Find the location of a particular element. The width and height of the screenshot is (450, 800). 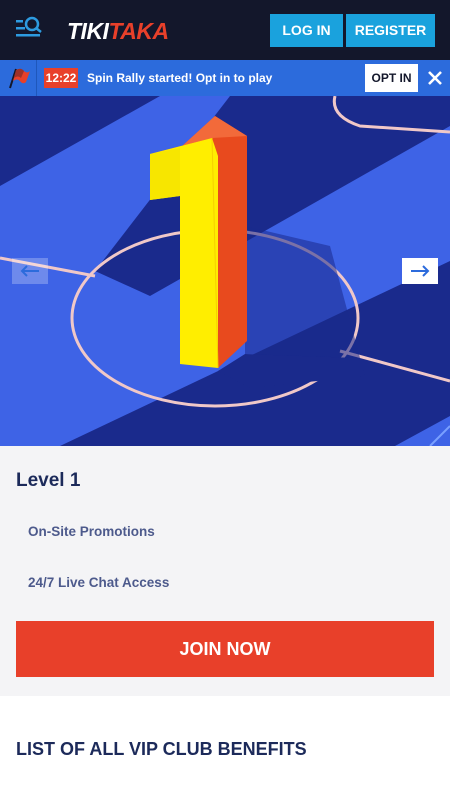

logo-text-tiki: TIKI is located at coordinates (88, 31).